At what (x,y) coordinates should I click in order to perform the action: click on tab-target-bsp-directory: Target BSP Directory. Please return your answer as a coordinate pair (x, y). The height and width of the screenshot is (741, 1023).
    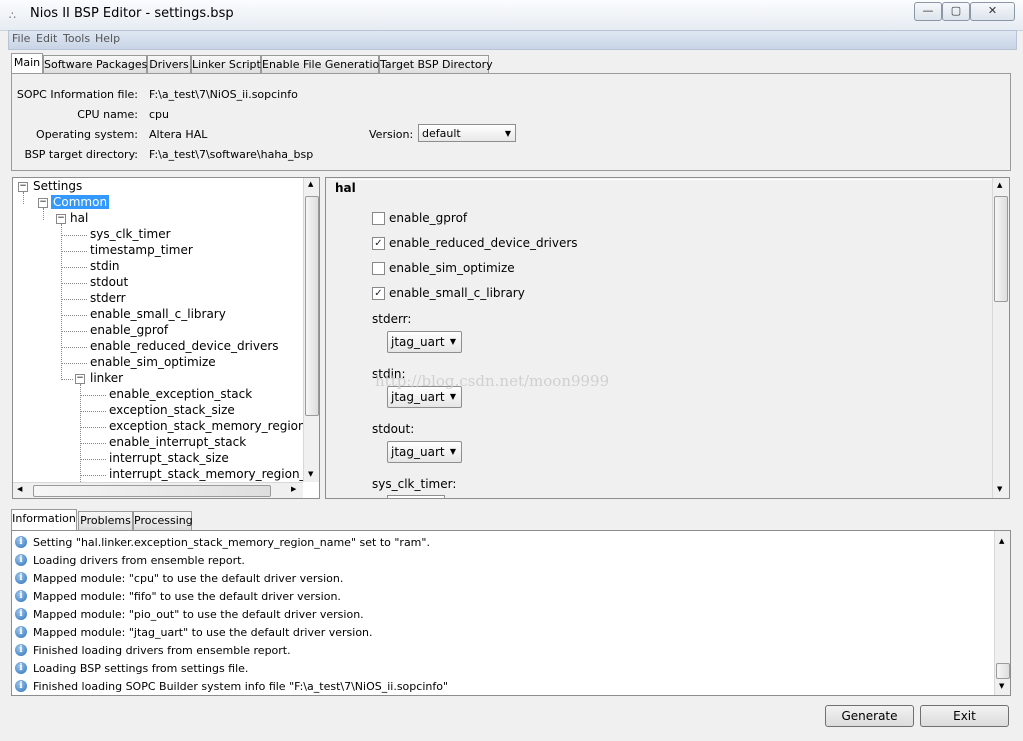
    Looking at the image, I should click on (436, 64).